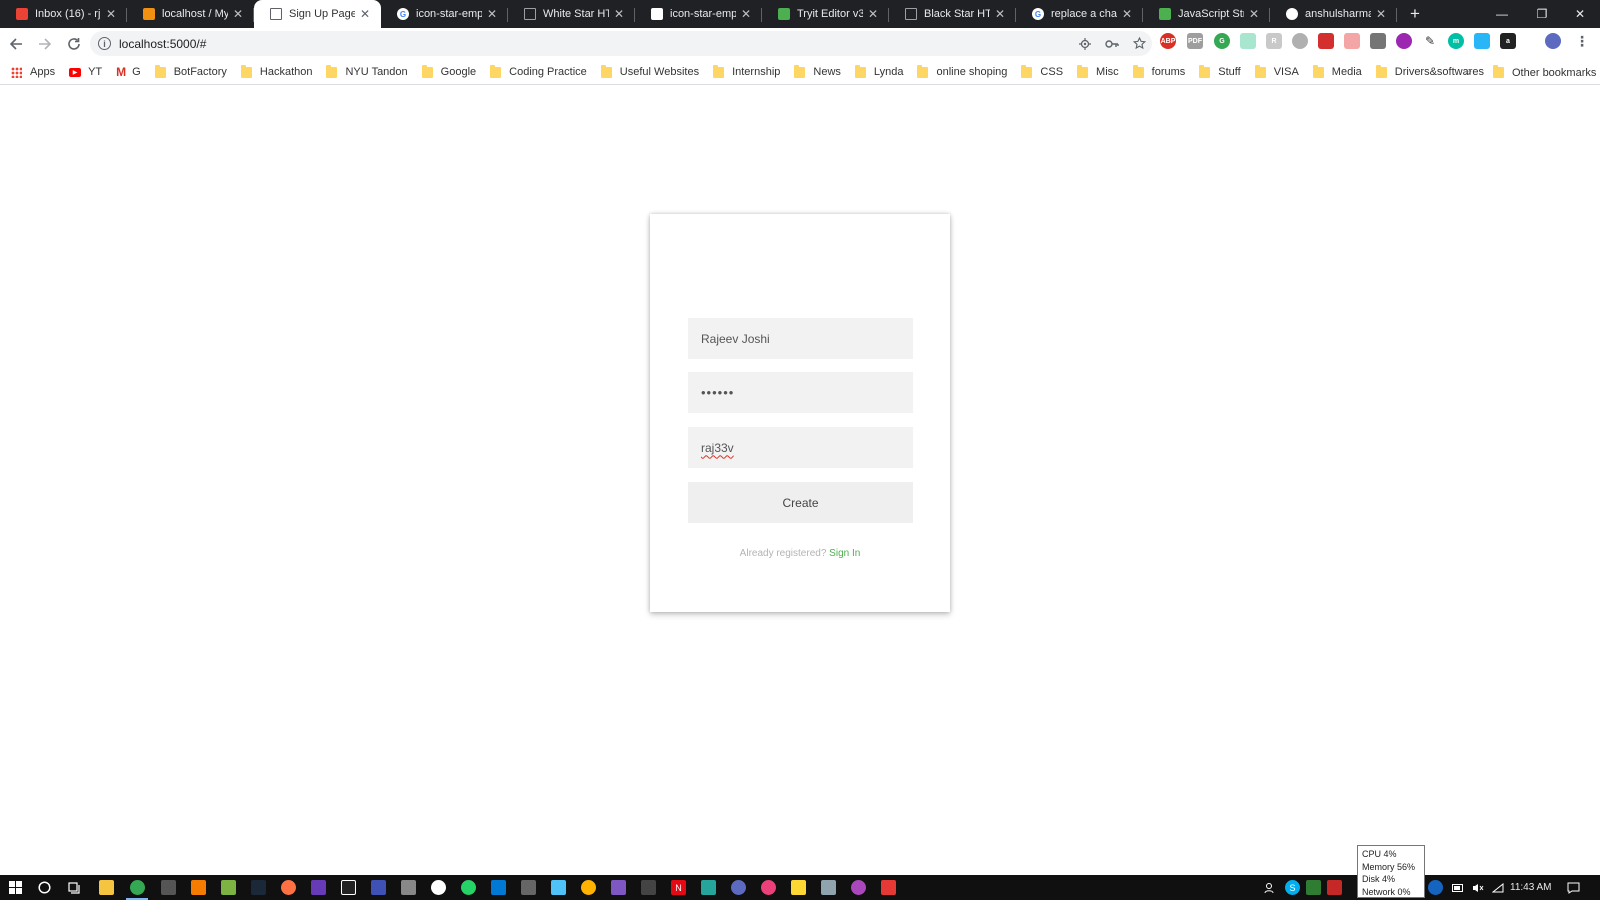  Describe the element at coordinates (317, 14) in the screenshot. I see `tab-2: Sign Up Page ✕` at that location.